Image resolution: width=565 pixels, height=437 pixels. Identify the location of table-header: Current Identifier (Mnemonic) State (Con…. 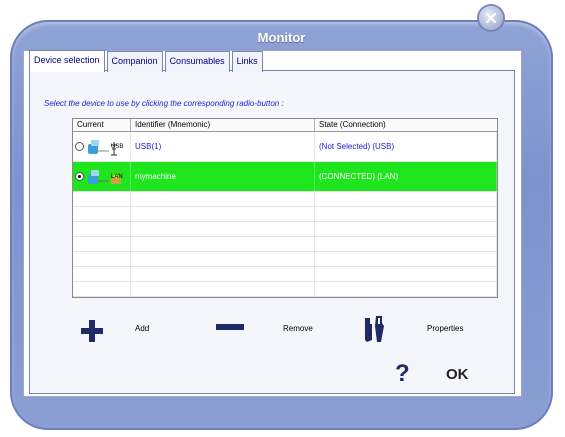
(285, 125).